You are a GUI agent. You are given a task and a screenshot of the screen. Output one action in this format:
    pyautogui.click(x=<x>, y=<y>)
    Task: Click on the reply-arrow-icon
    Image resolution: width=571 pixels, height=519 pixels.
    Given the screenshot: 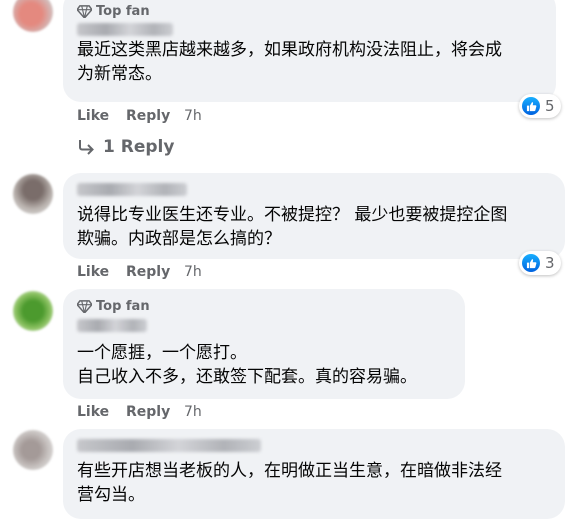 What is the action you would take?
    pyautogui.click(x=86, y=147)
    